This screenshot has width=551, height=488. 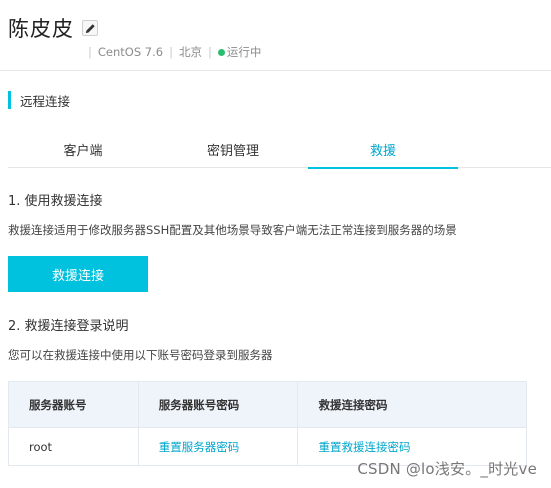 What do you see at coordinates (45, 101) in the screenshot?
I see `section-title: 远程连接` at bounding box center [45, 101].